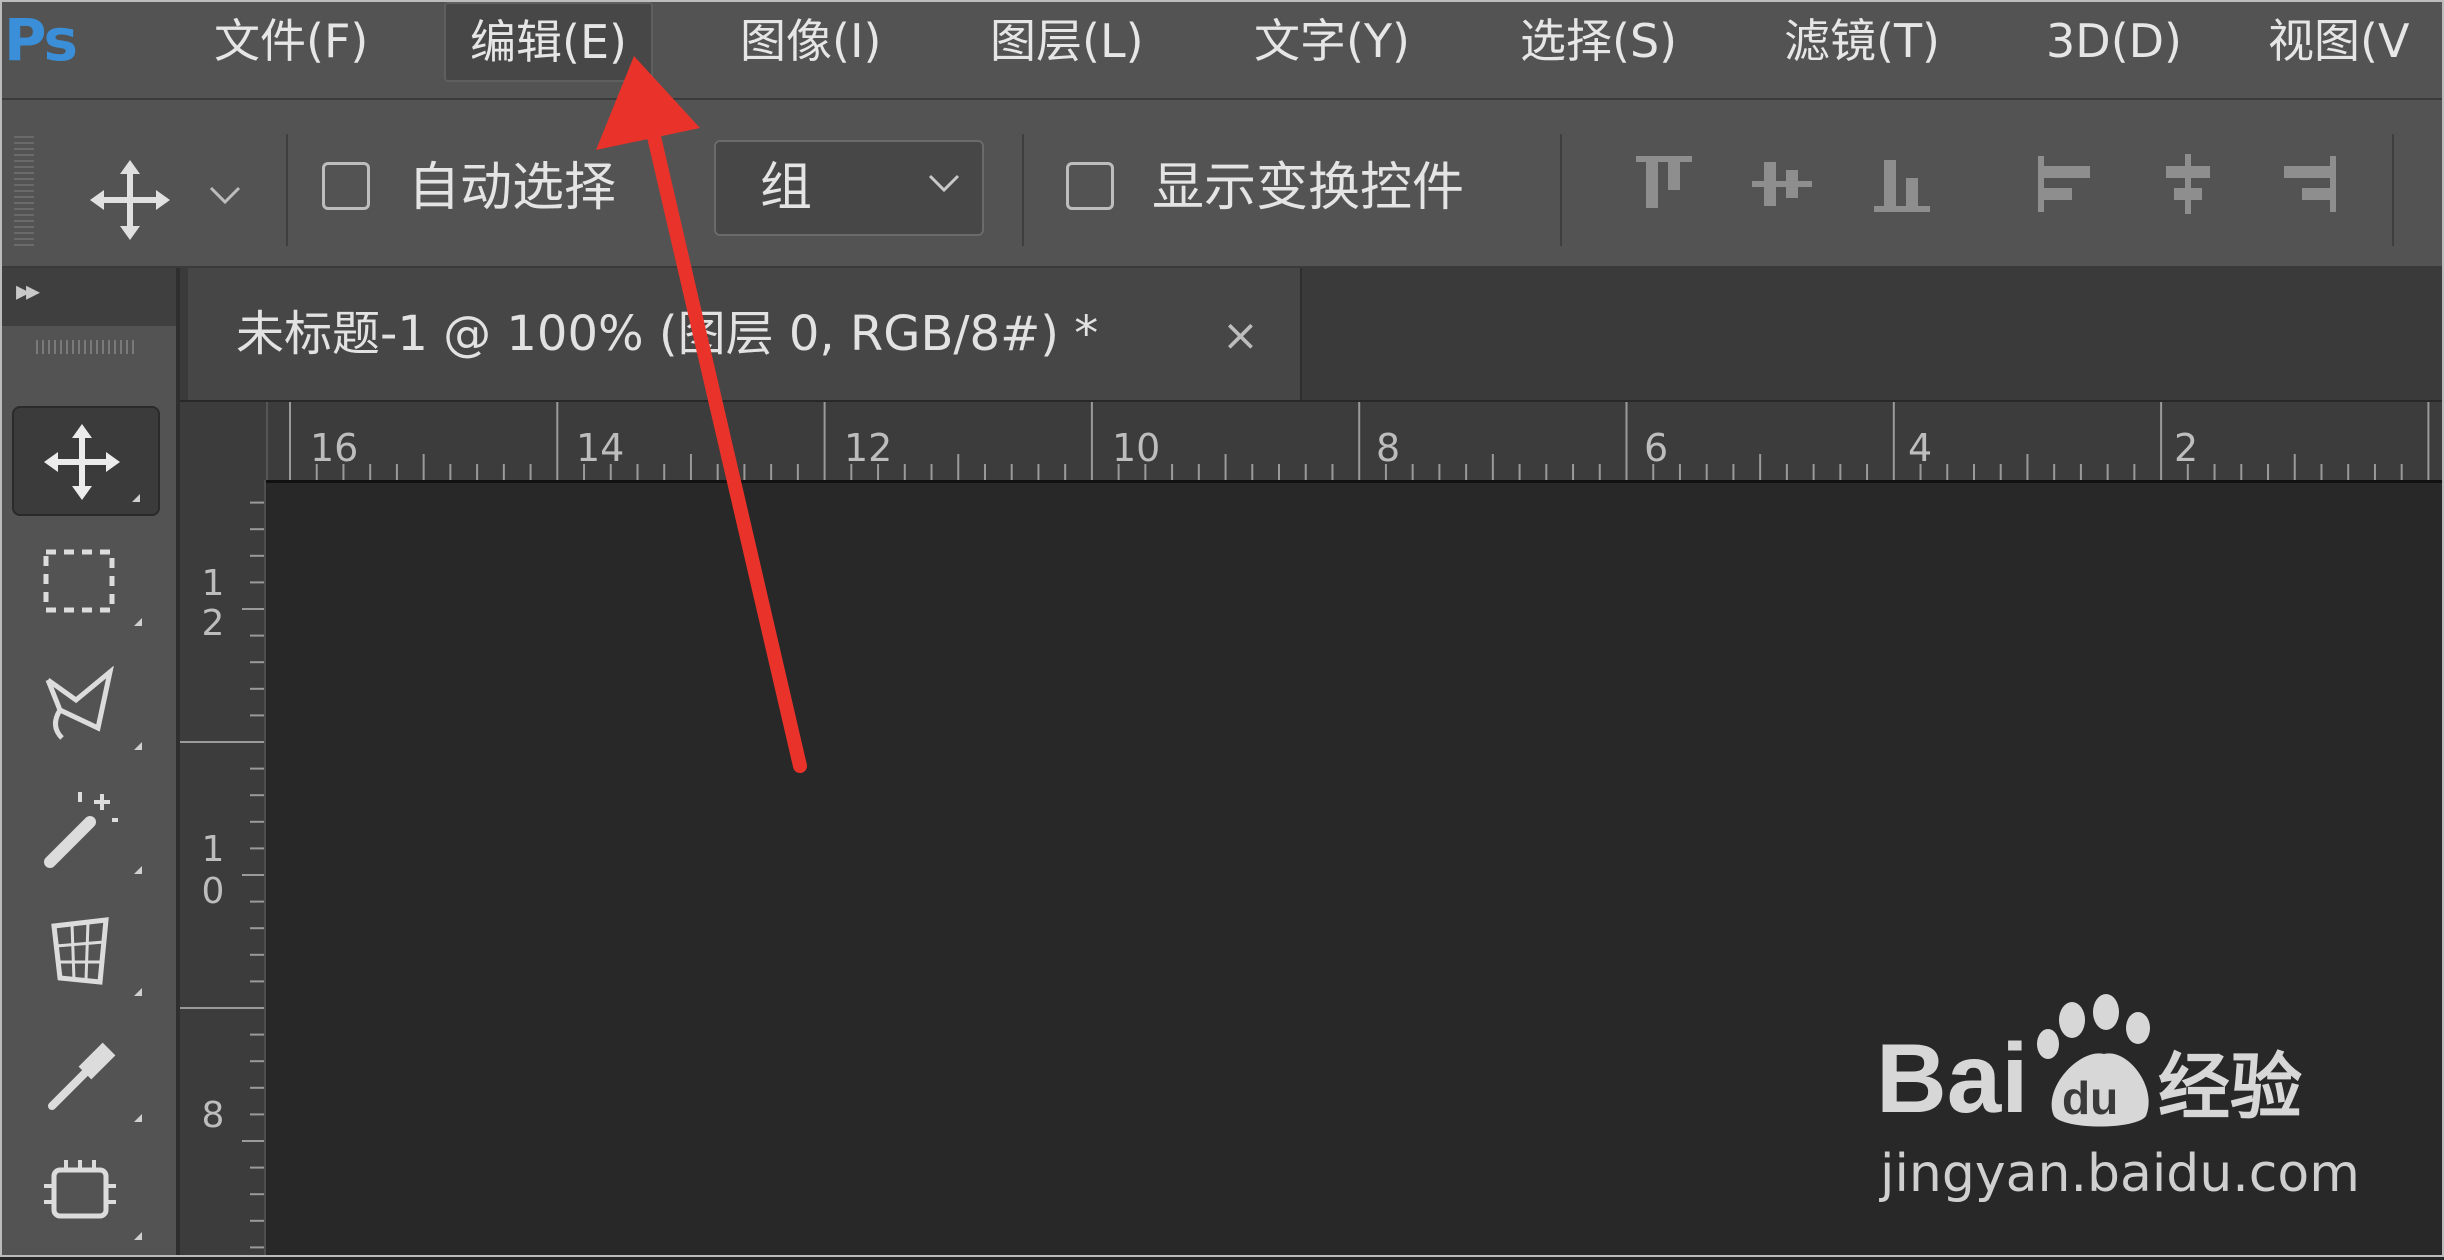 The width and height of the screenshot is (2444, 1260). What do you see at coordinates (701, 414) in the screenshot?
I see `annotation-arrow` at bounding box center [701, 414].